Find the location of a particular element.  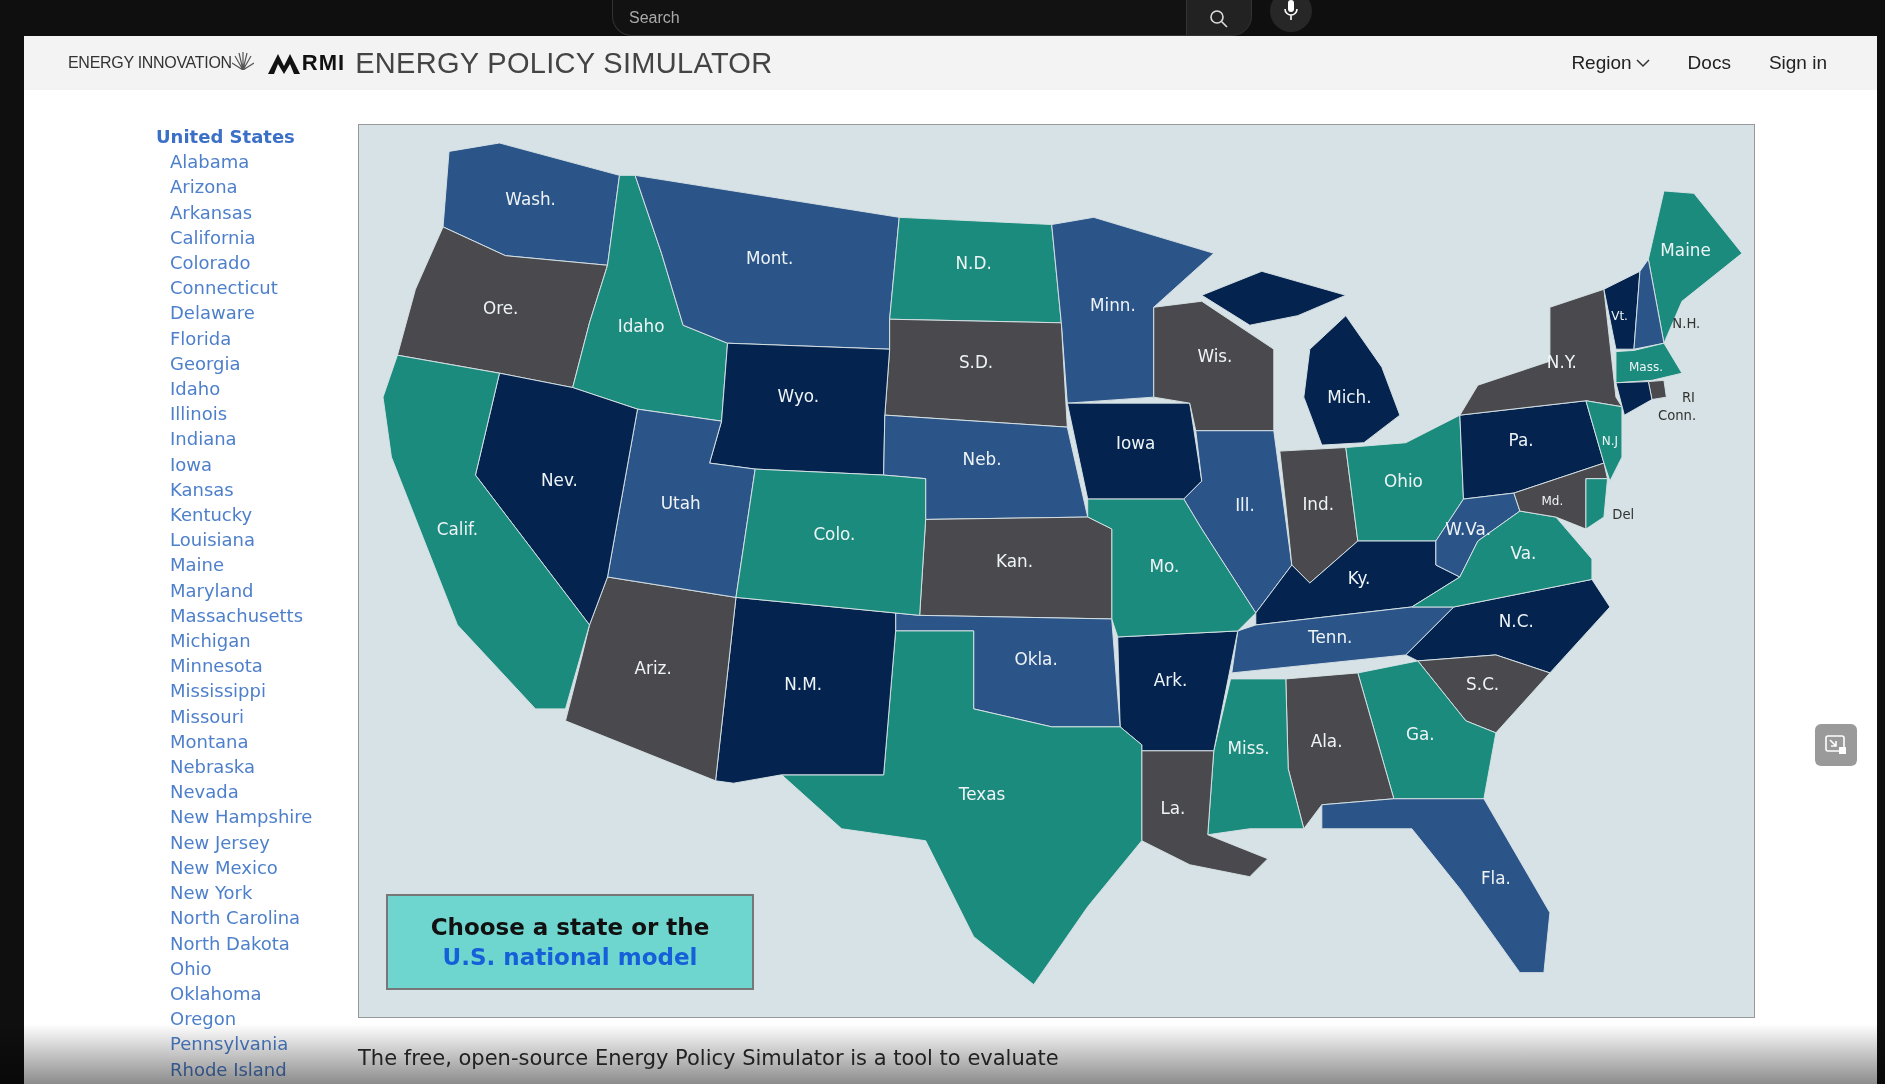

search-field: Search is located at coordinates (899, 18).